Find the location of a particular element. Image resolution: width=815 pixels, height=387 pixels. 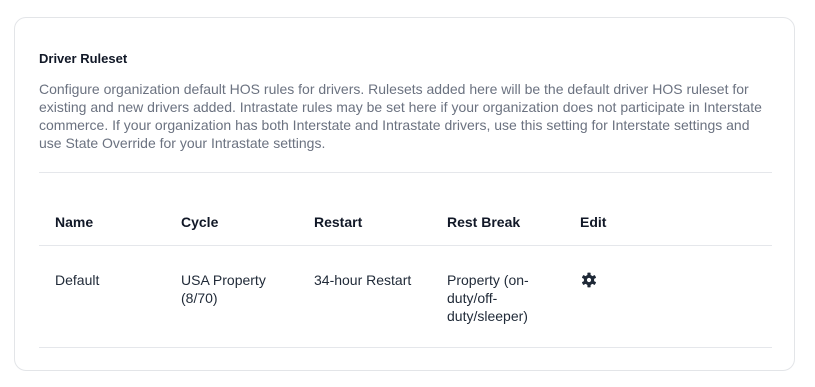

header-divider is located at coordinates (405, 172).